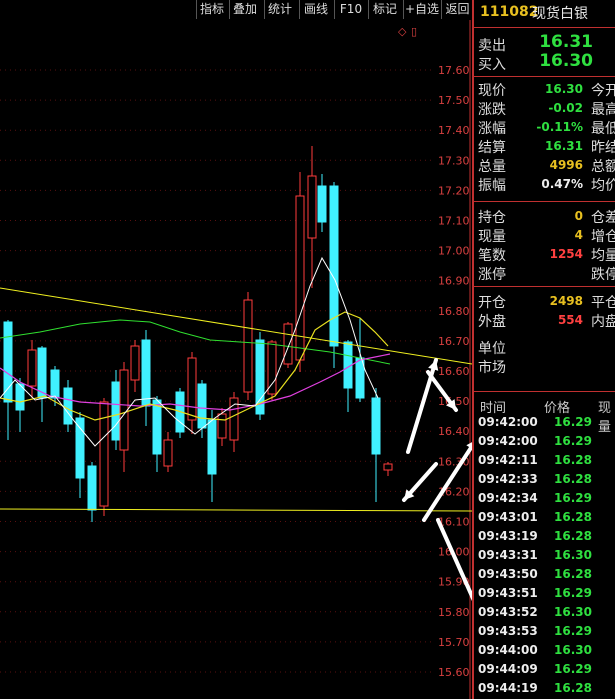 The image size is (615, 699). I want to click on field-value: -0.02, so click(565, 108).